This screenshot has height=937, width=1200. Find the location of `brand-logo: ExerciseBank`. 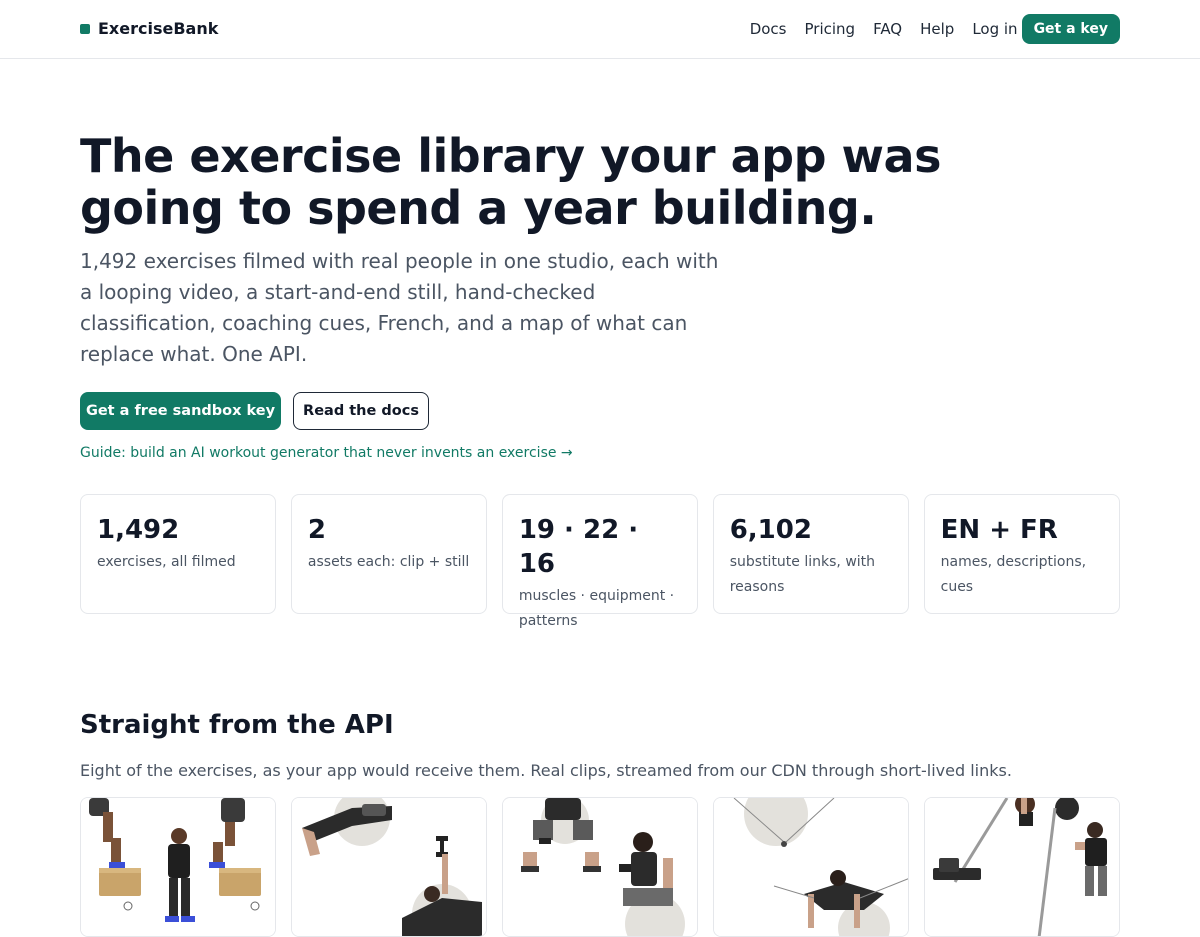

brand-logo: ExerciseBank is located at coordinates (149, 28).